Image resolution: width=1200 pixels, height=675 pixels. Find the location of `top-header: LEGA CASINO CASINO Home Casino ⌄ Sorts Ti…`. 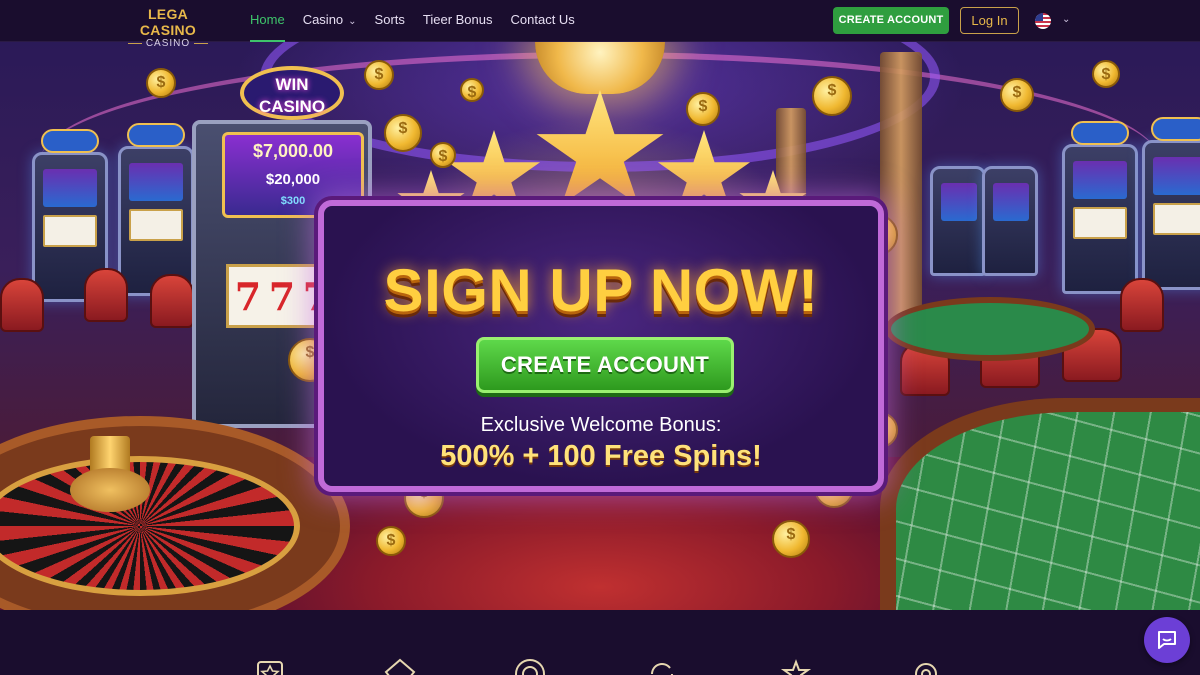

top-header: LEGA CASINO CASINO Home Casino ⌄ Sorts Ti… is located at coordinates (600, 24).